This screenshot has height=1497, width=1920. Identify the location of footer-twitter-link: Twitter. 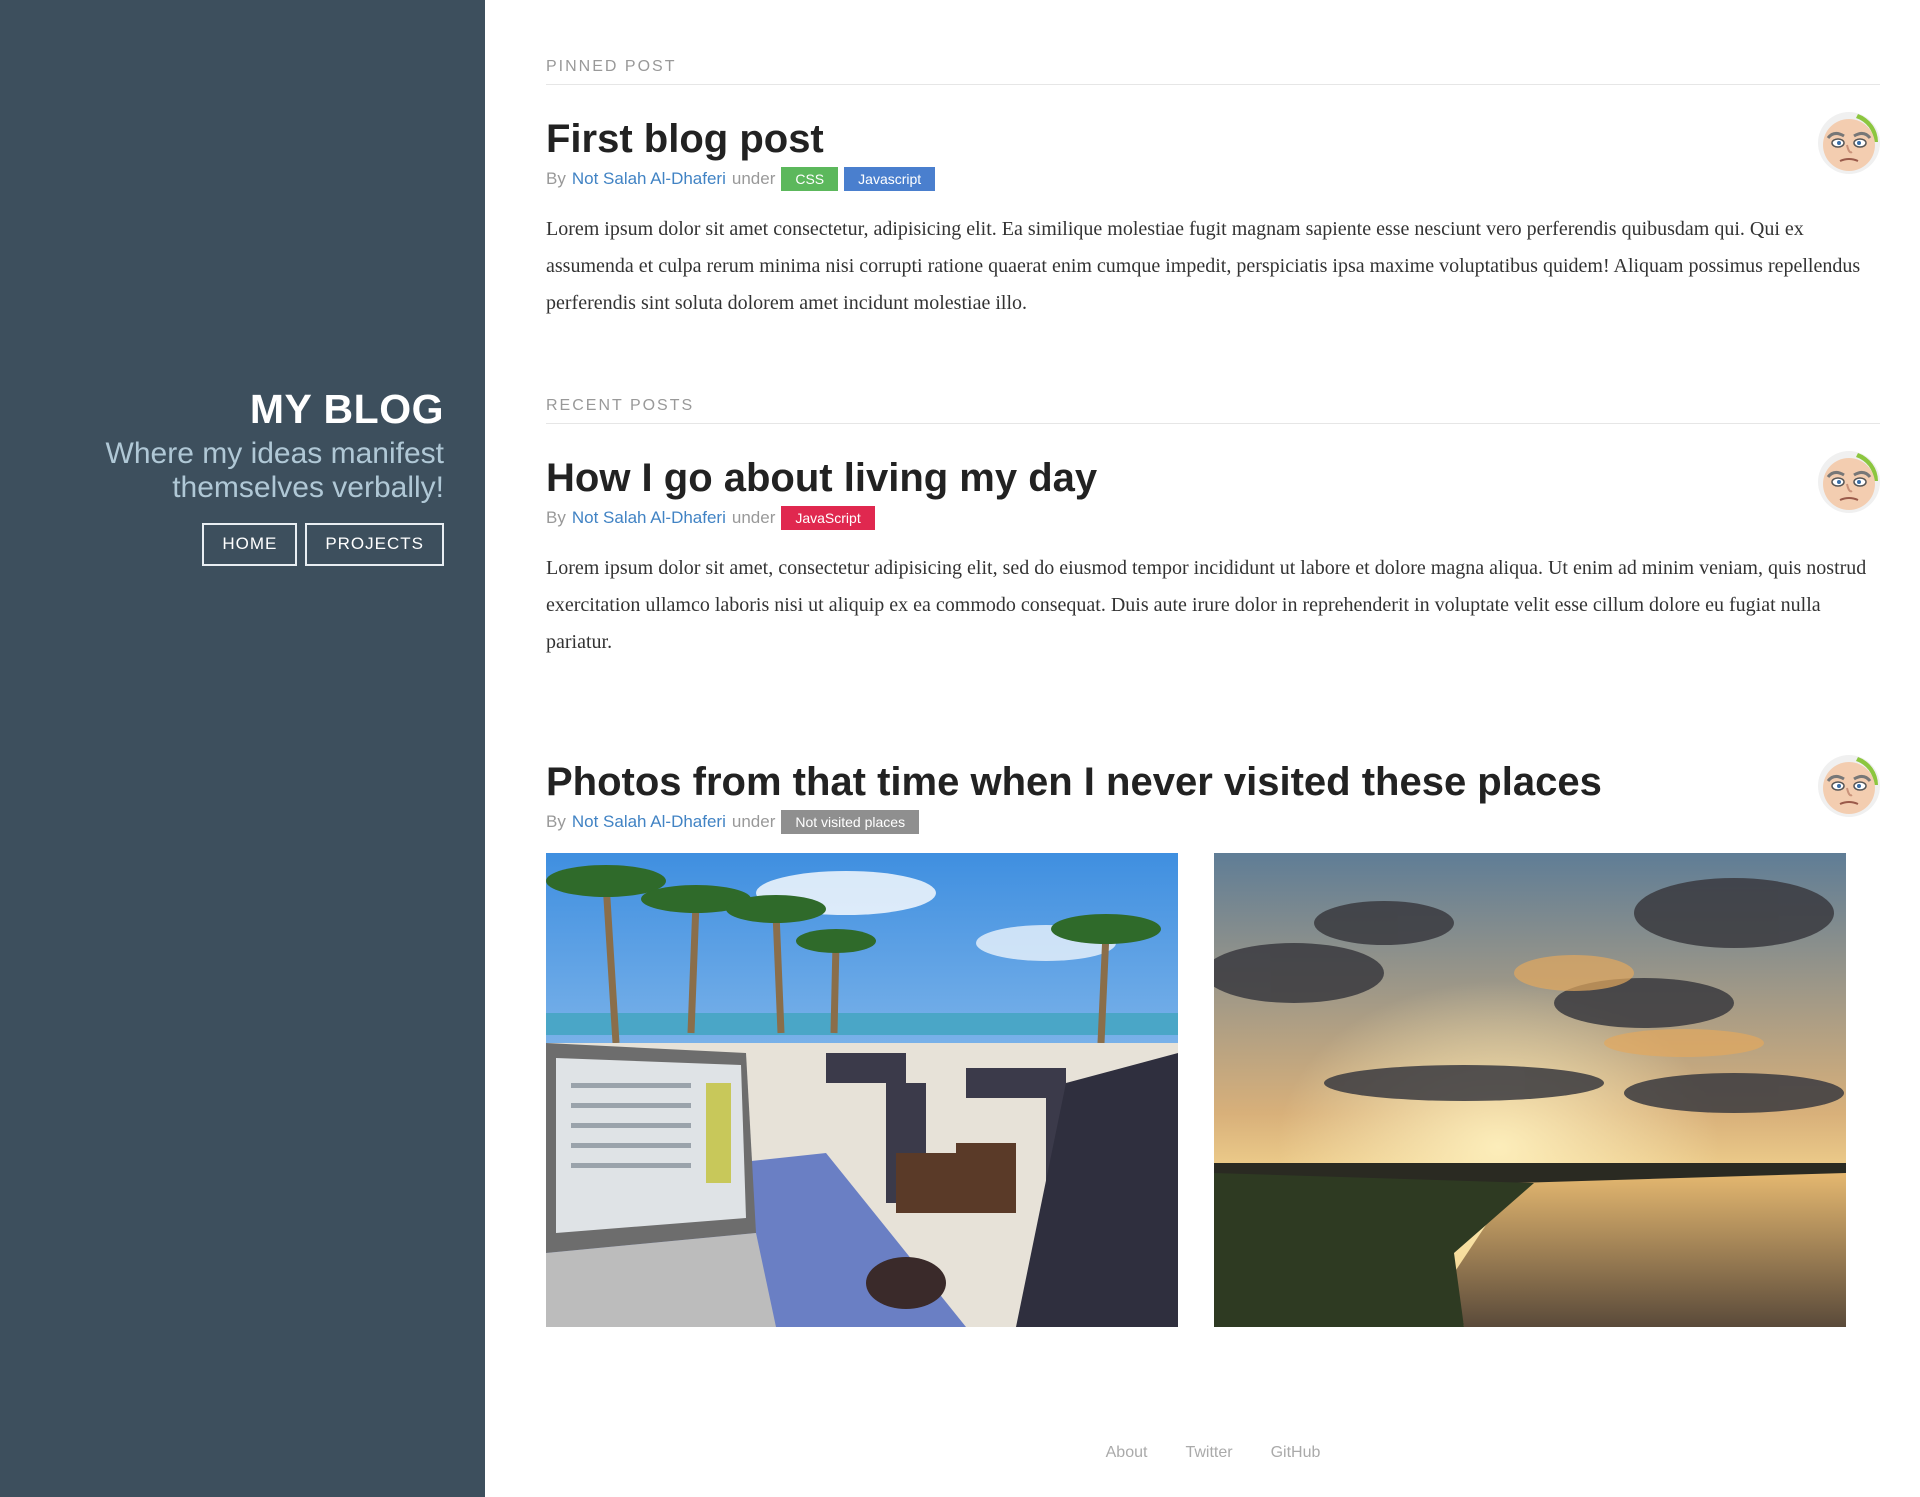
(1208, 1453).